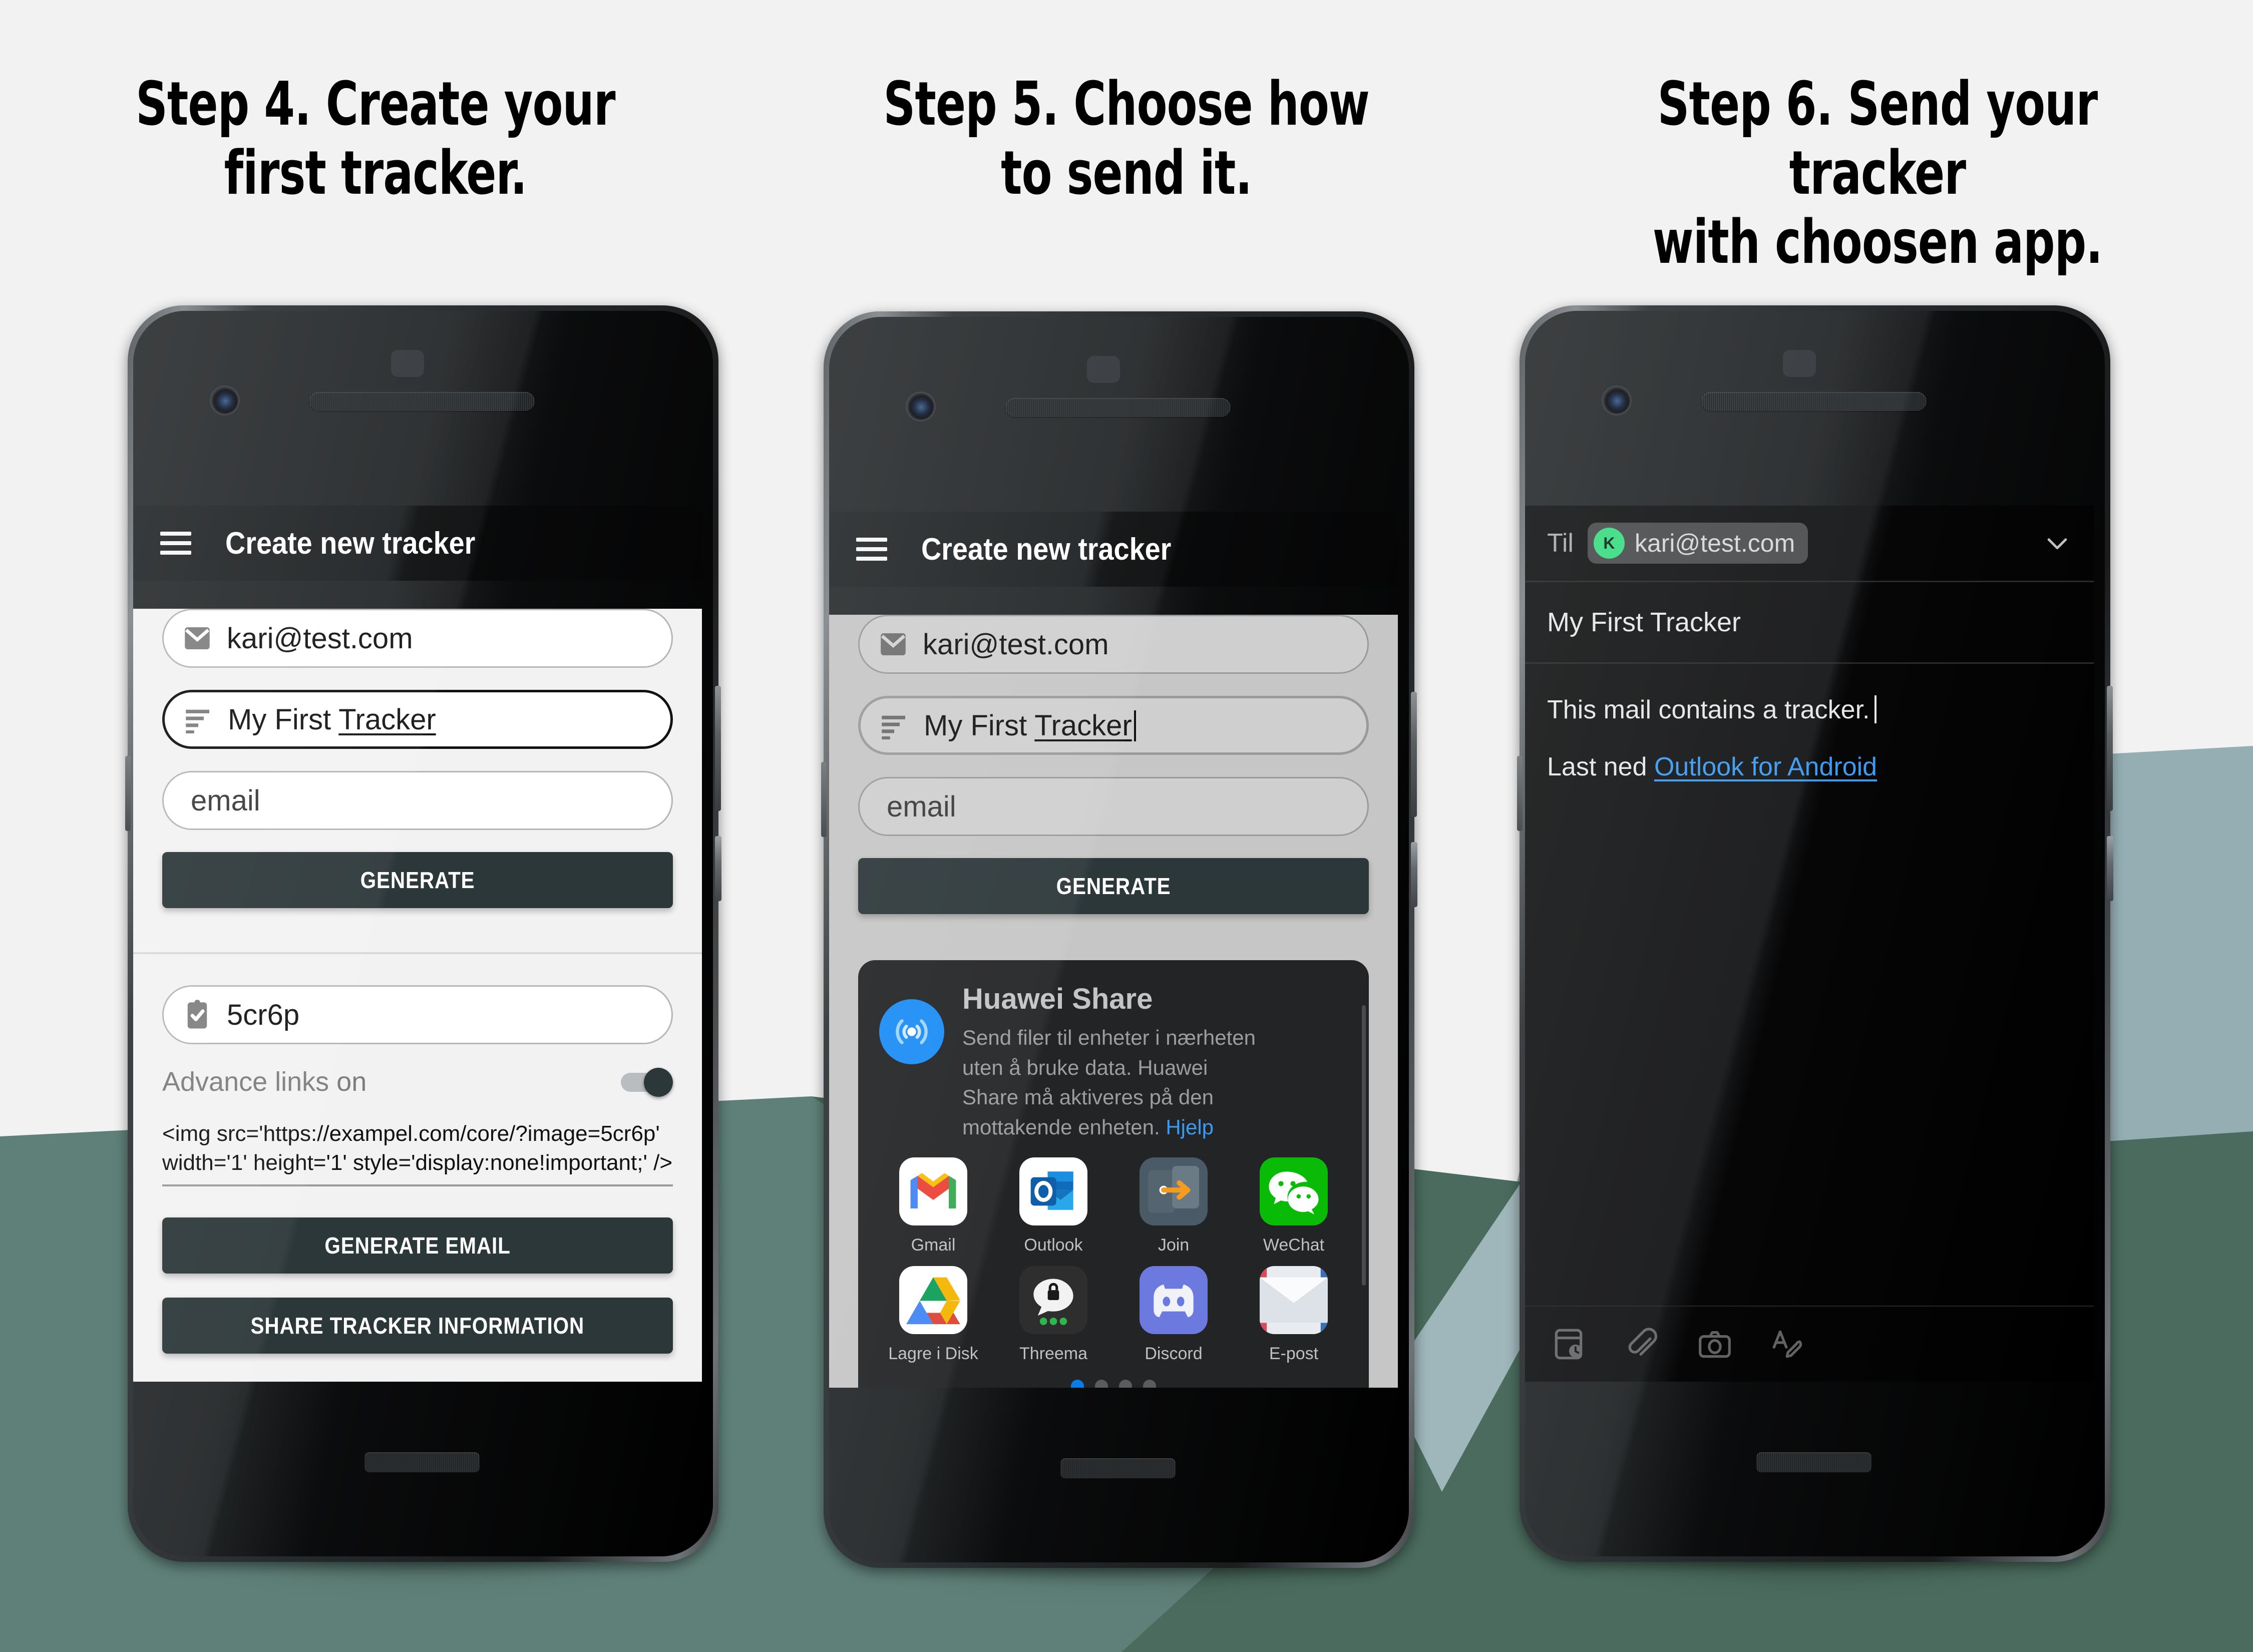 This screenshot has width=2253, height=1652. Describe the element at coordinates (1561, 543) in the screenshot. I see `to-label: Til` at that location.